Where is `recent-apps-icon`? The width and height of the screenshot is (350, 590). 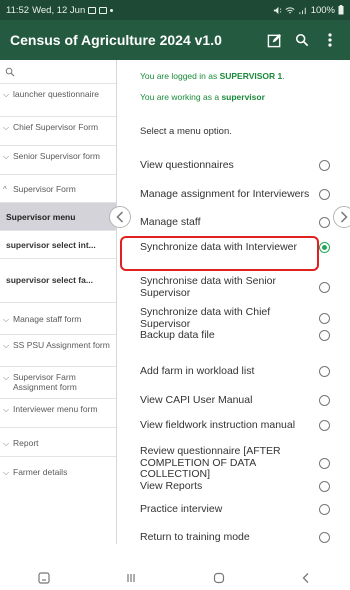 recent-apps-icon is located at coordinates (131, 578).